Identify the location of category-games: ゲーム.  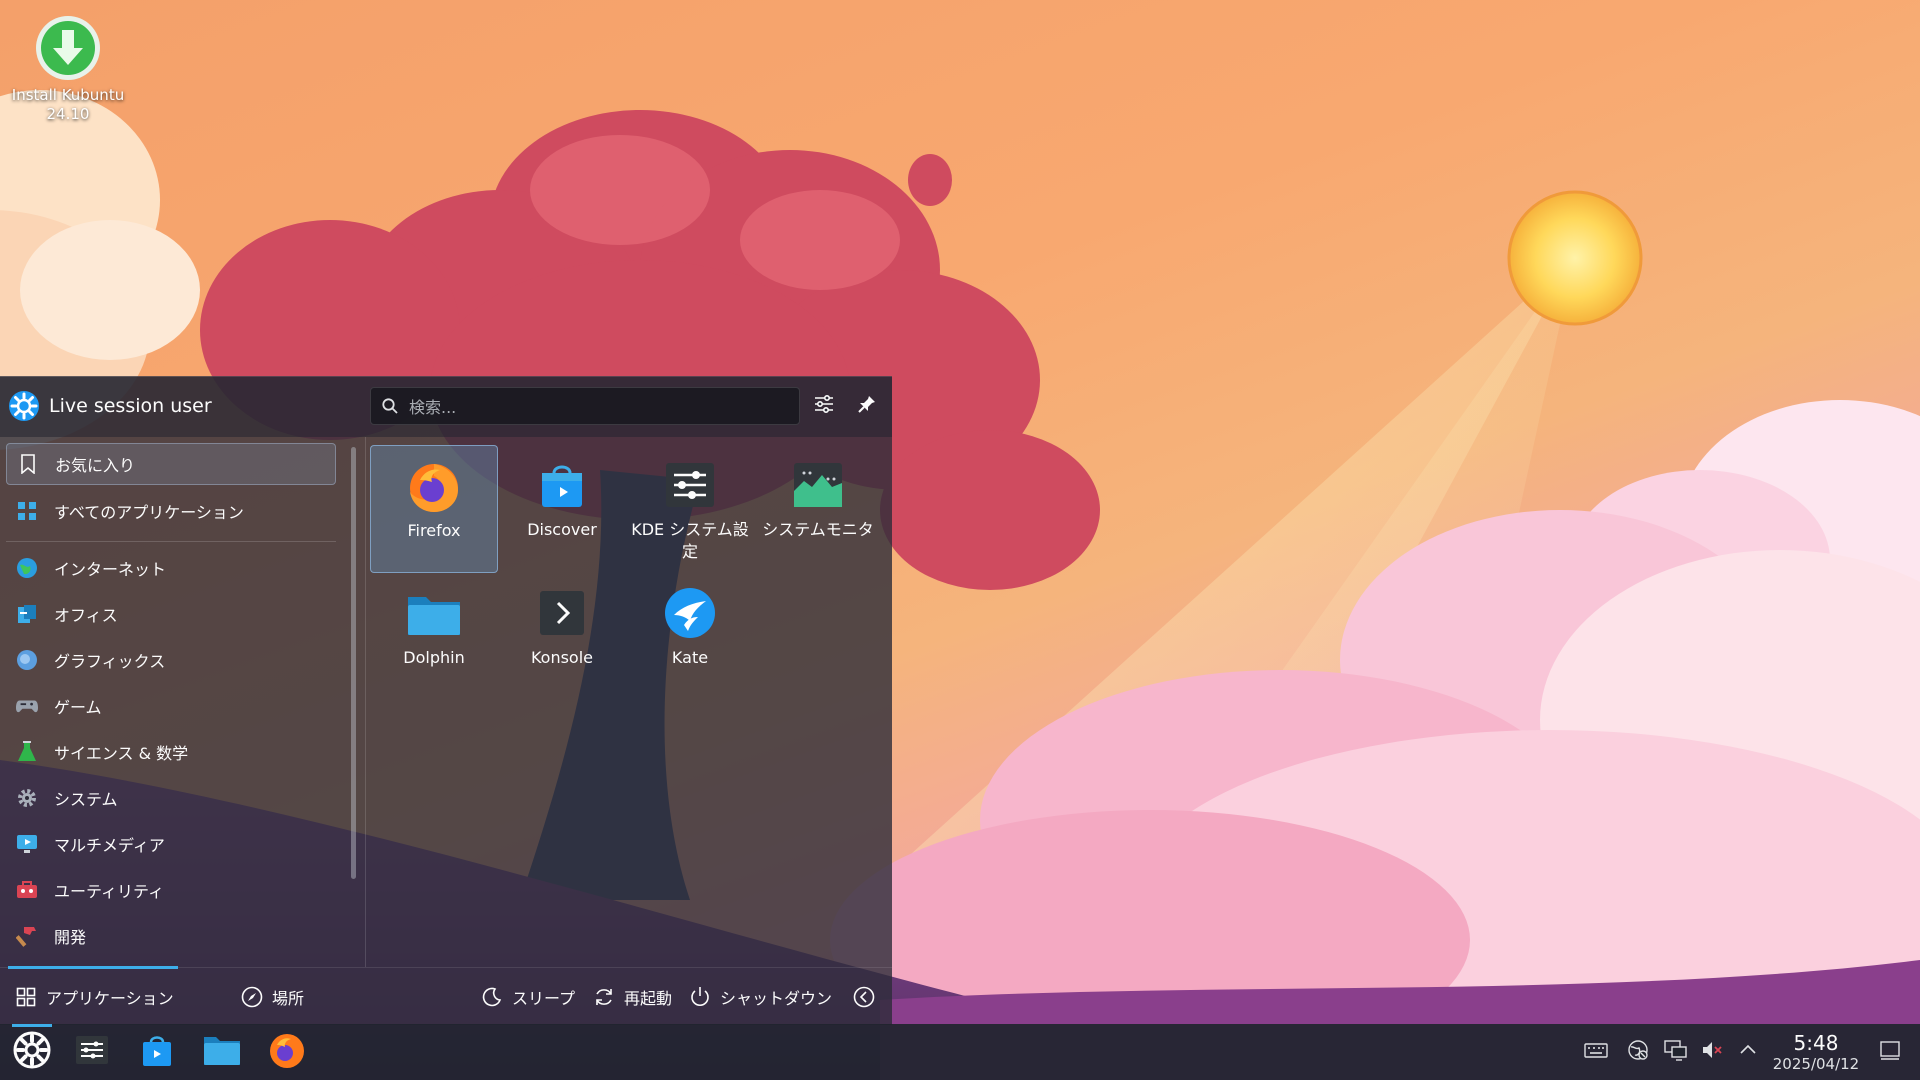
(171, 706).